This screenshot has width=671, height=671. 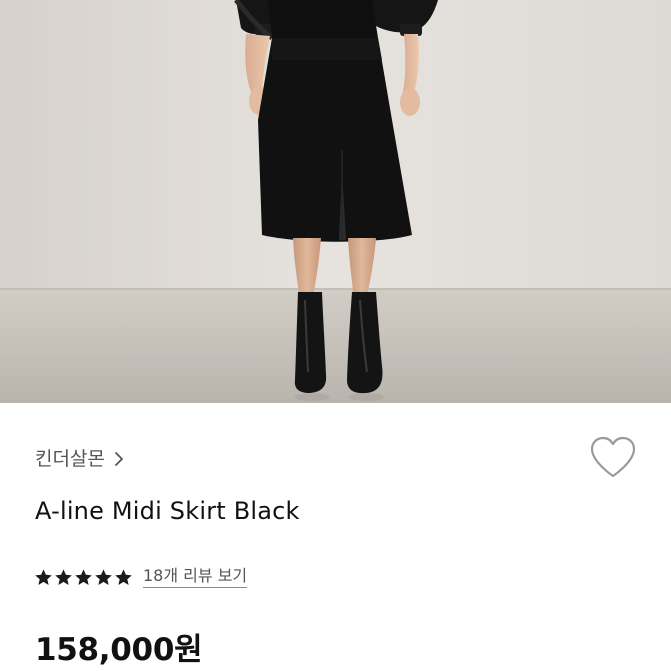 I want to click on brand-link: 킨더살몬, so click(x=79, y=459).